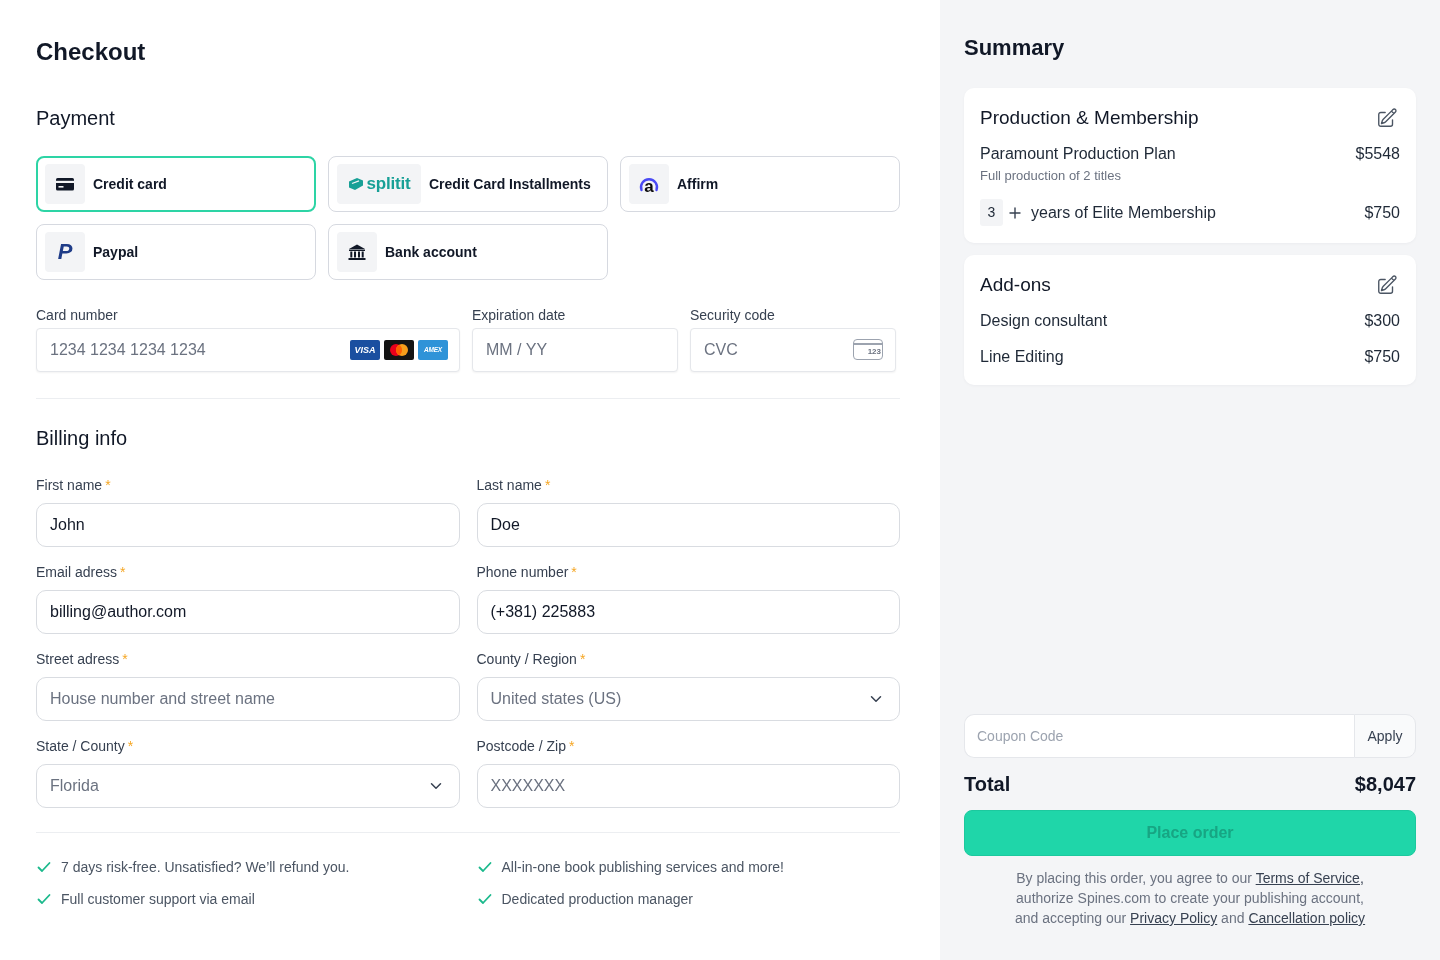 This screenshot has width=1440, height=960. I want to click on payment-option: splitit Credit Card Installments, so click(468, 184).